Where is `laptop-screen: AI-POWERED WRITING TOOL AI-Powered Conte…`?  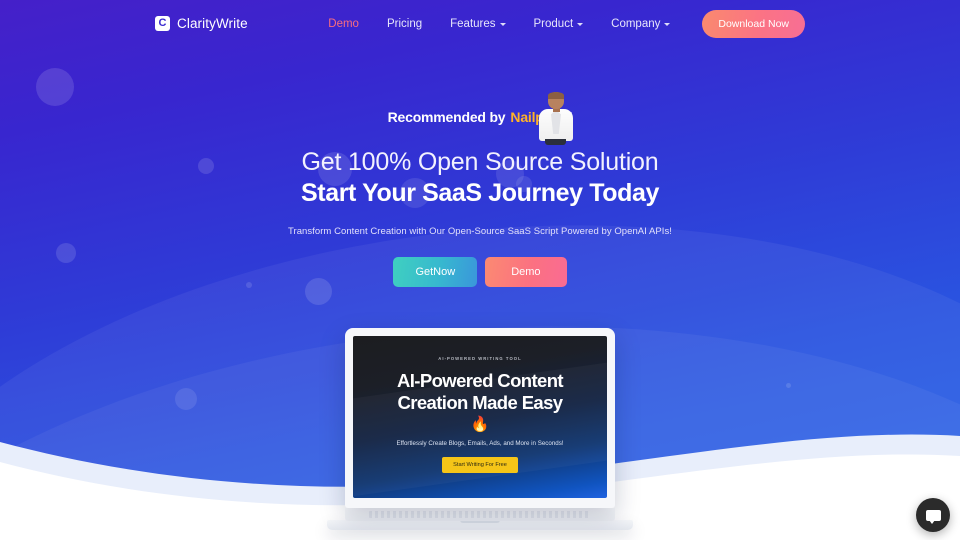
laptop-screen: AI-POWERED WRITING TOOL AI-Powered Conte… is located at coordinates (480, 417).